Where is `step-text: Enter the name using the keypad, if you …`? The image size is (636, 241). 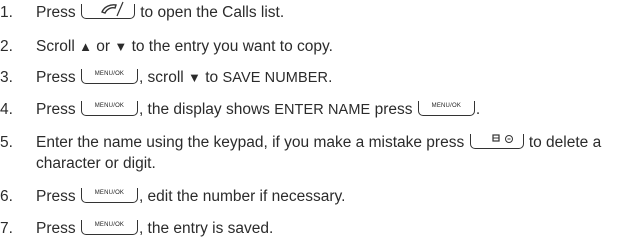
step-text: Enter the name using the keypad, if you … is located at coordinates (250, 142).